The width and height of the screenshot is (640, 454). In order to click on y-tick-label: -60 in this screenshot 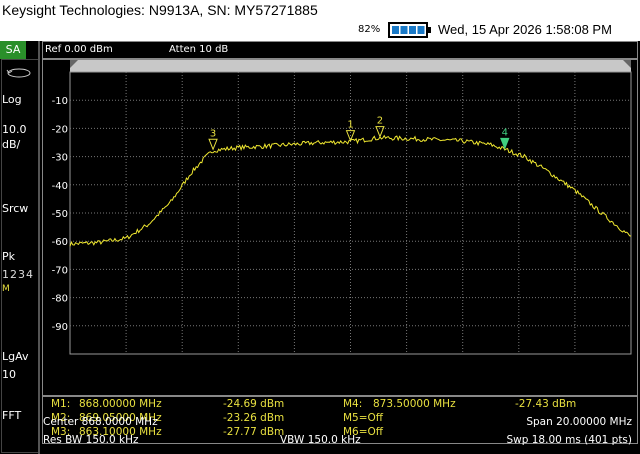, I will do `click(60, 242)`.